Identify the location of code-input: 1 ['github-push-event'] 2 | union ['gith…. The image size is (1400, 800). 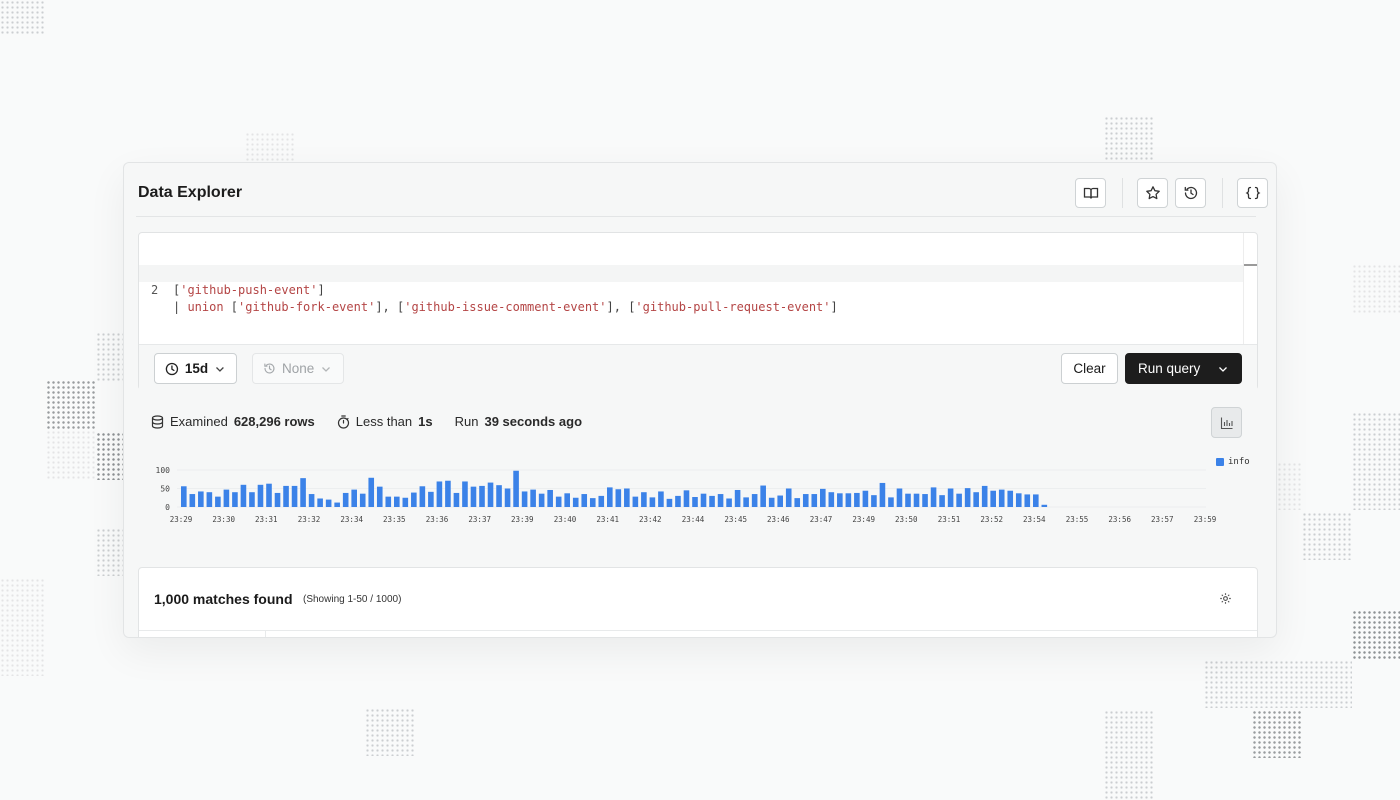
(691, 288).